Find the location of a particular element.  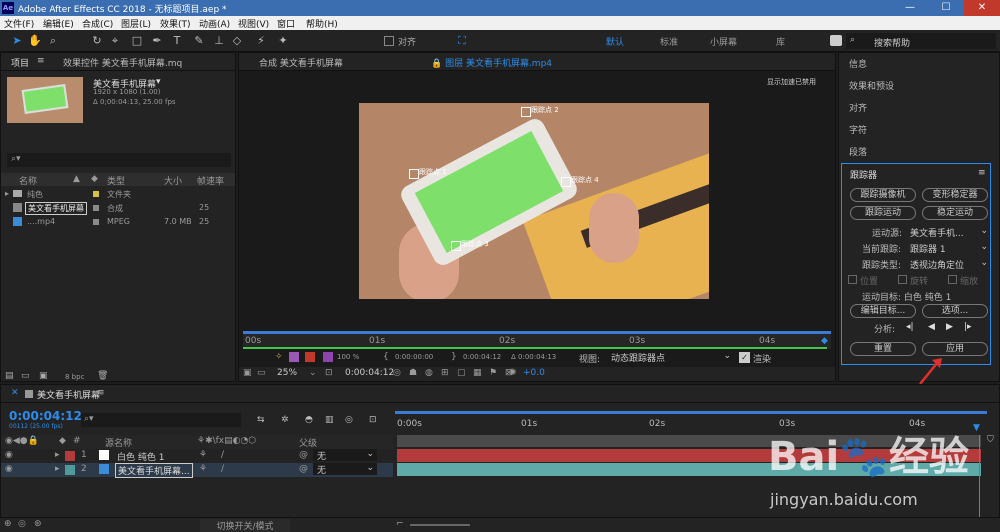

hand-tool-icon: ✋ is located at coordinates (35, 41).